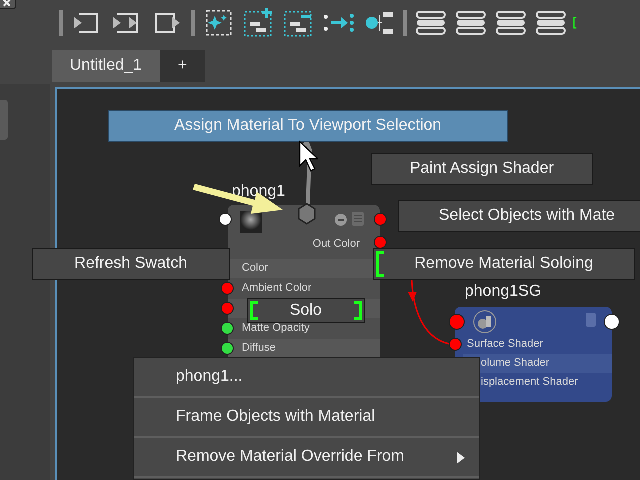  Describe the element at coordinates (341, 220) in the screenshot. I see `shading-icon` at that location.